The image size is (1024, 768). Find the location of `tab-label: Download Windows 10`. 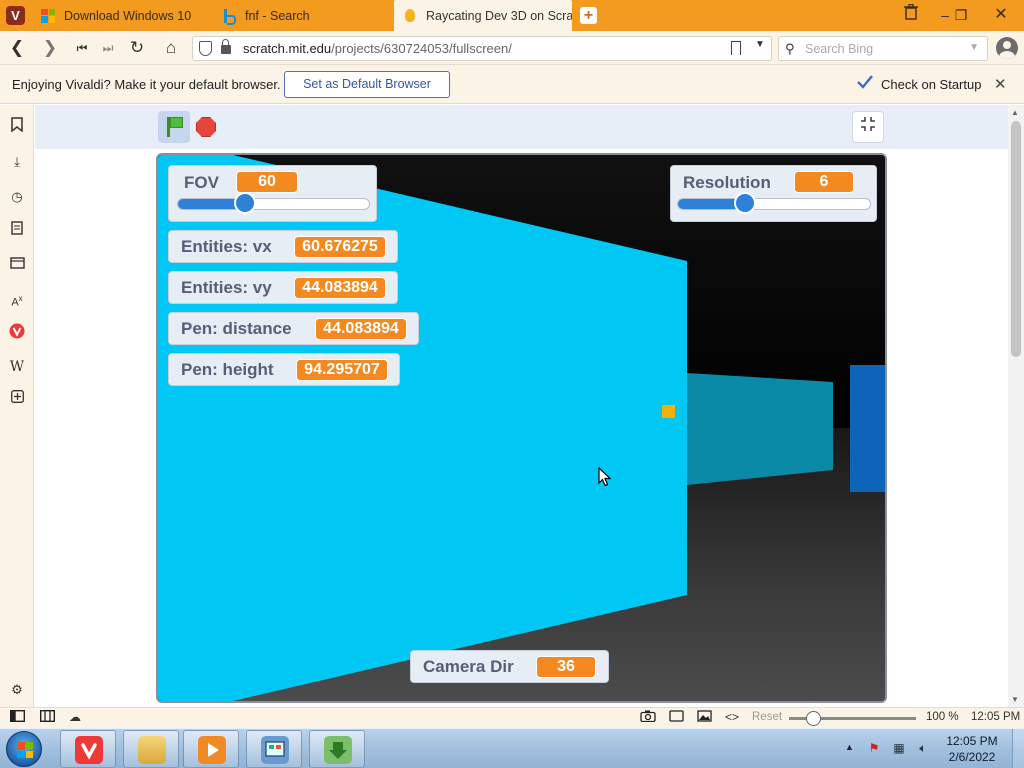

tab-label: Download Windows 10 is located at coordinates (128, 15).